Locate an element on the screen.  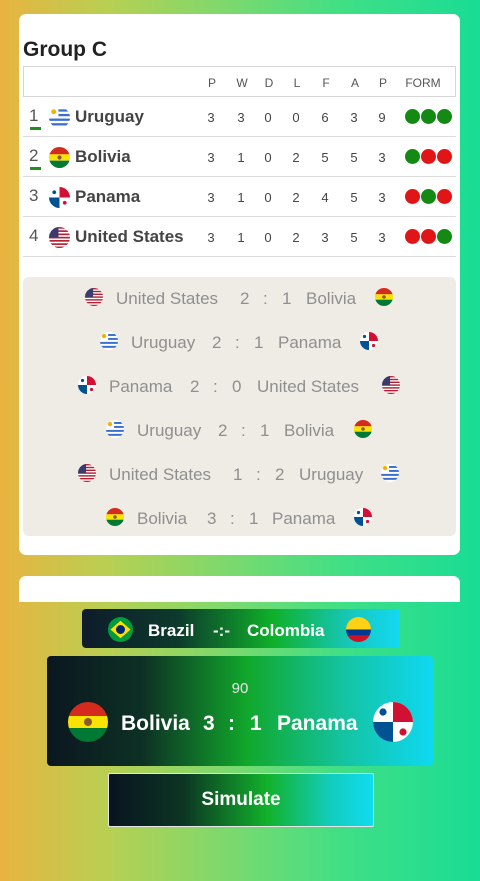
away-team: Bolivia is located at coordinates (331, 298).